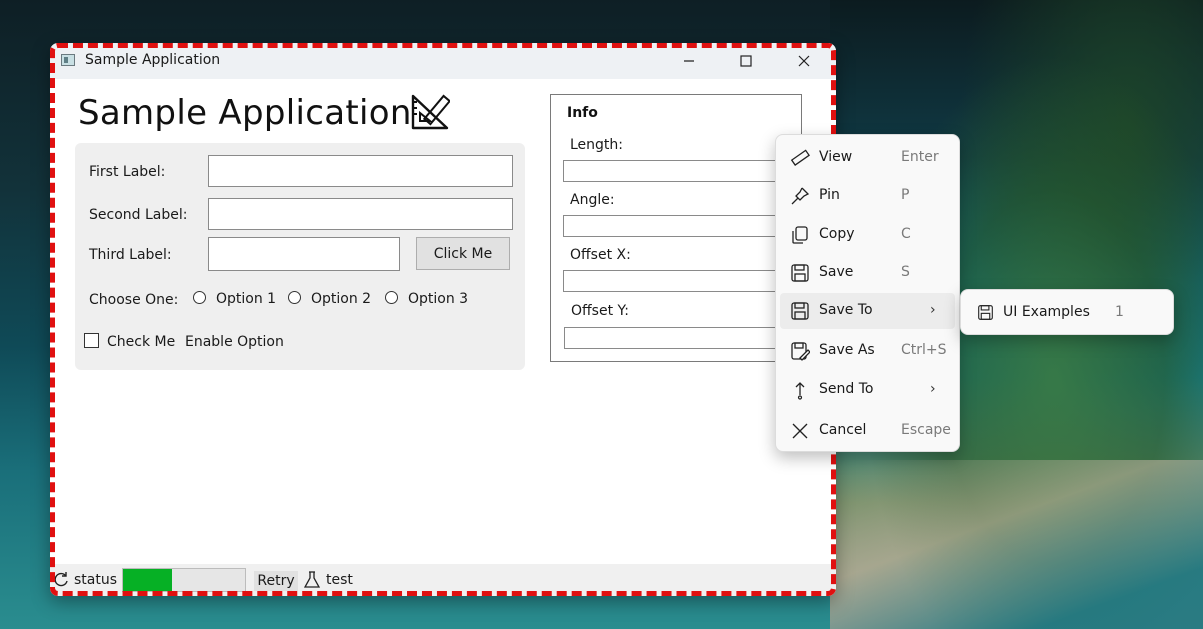 The width and height of the screenshot is (1203, 629). What do you see at coordinates (836, 157) in the screenshot?
I see `menu-item-label: View` at bounding box center [836, 157].